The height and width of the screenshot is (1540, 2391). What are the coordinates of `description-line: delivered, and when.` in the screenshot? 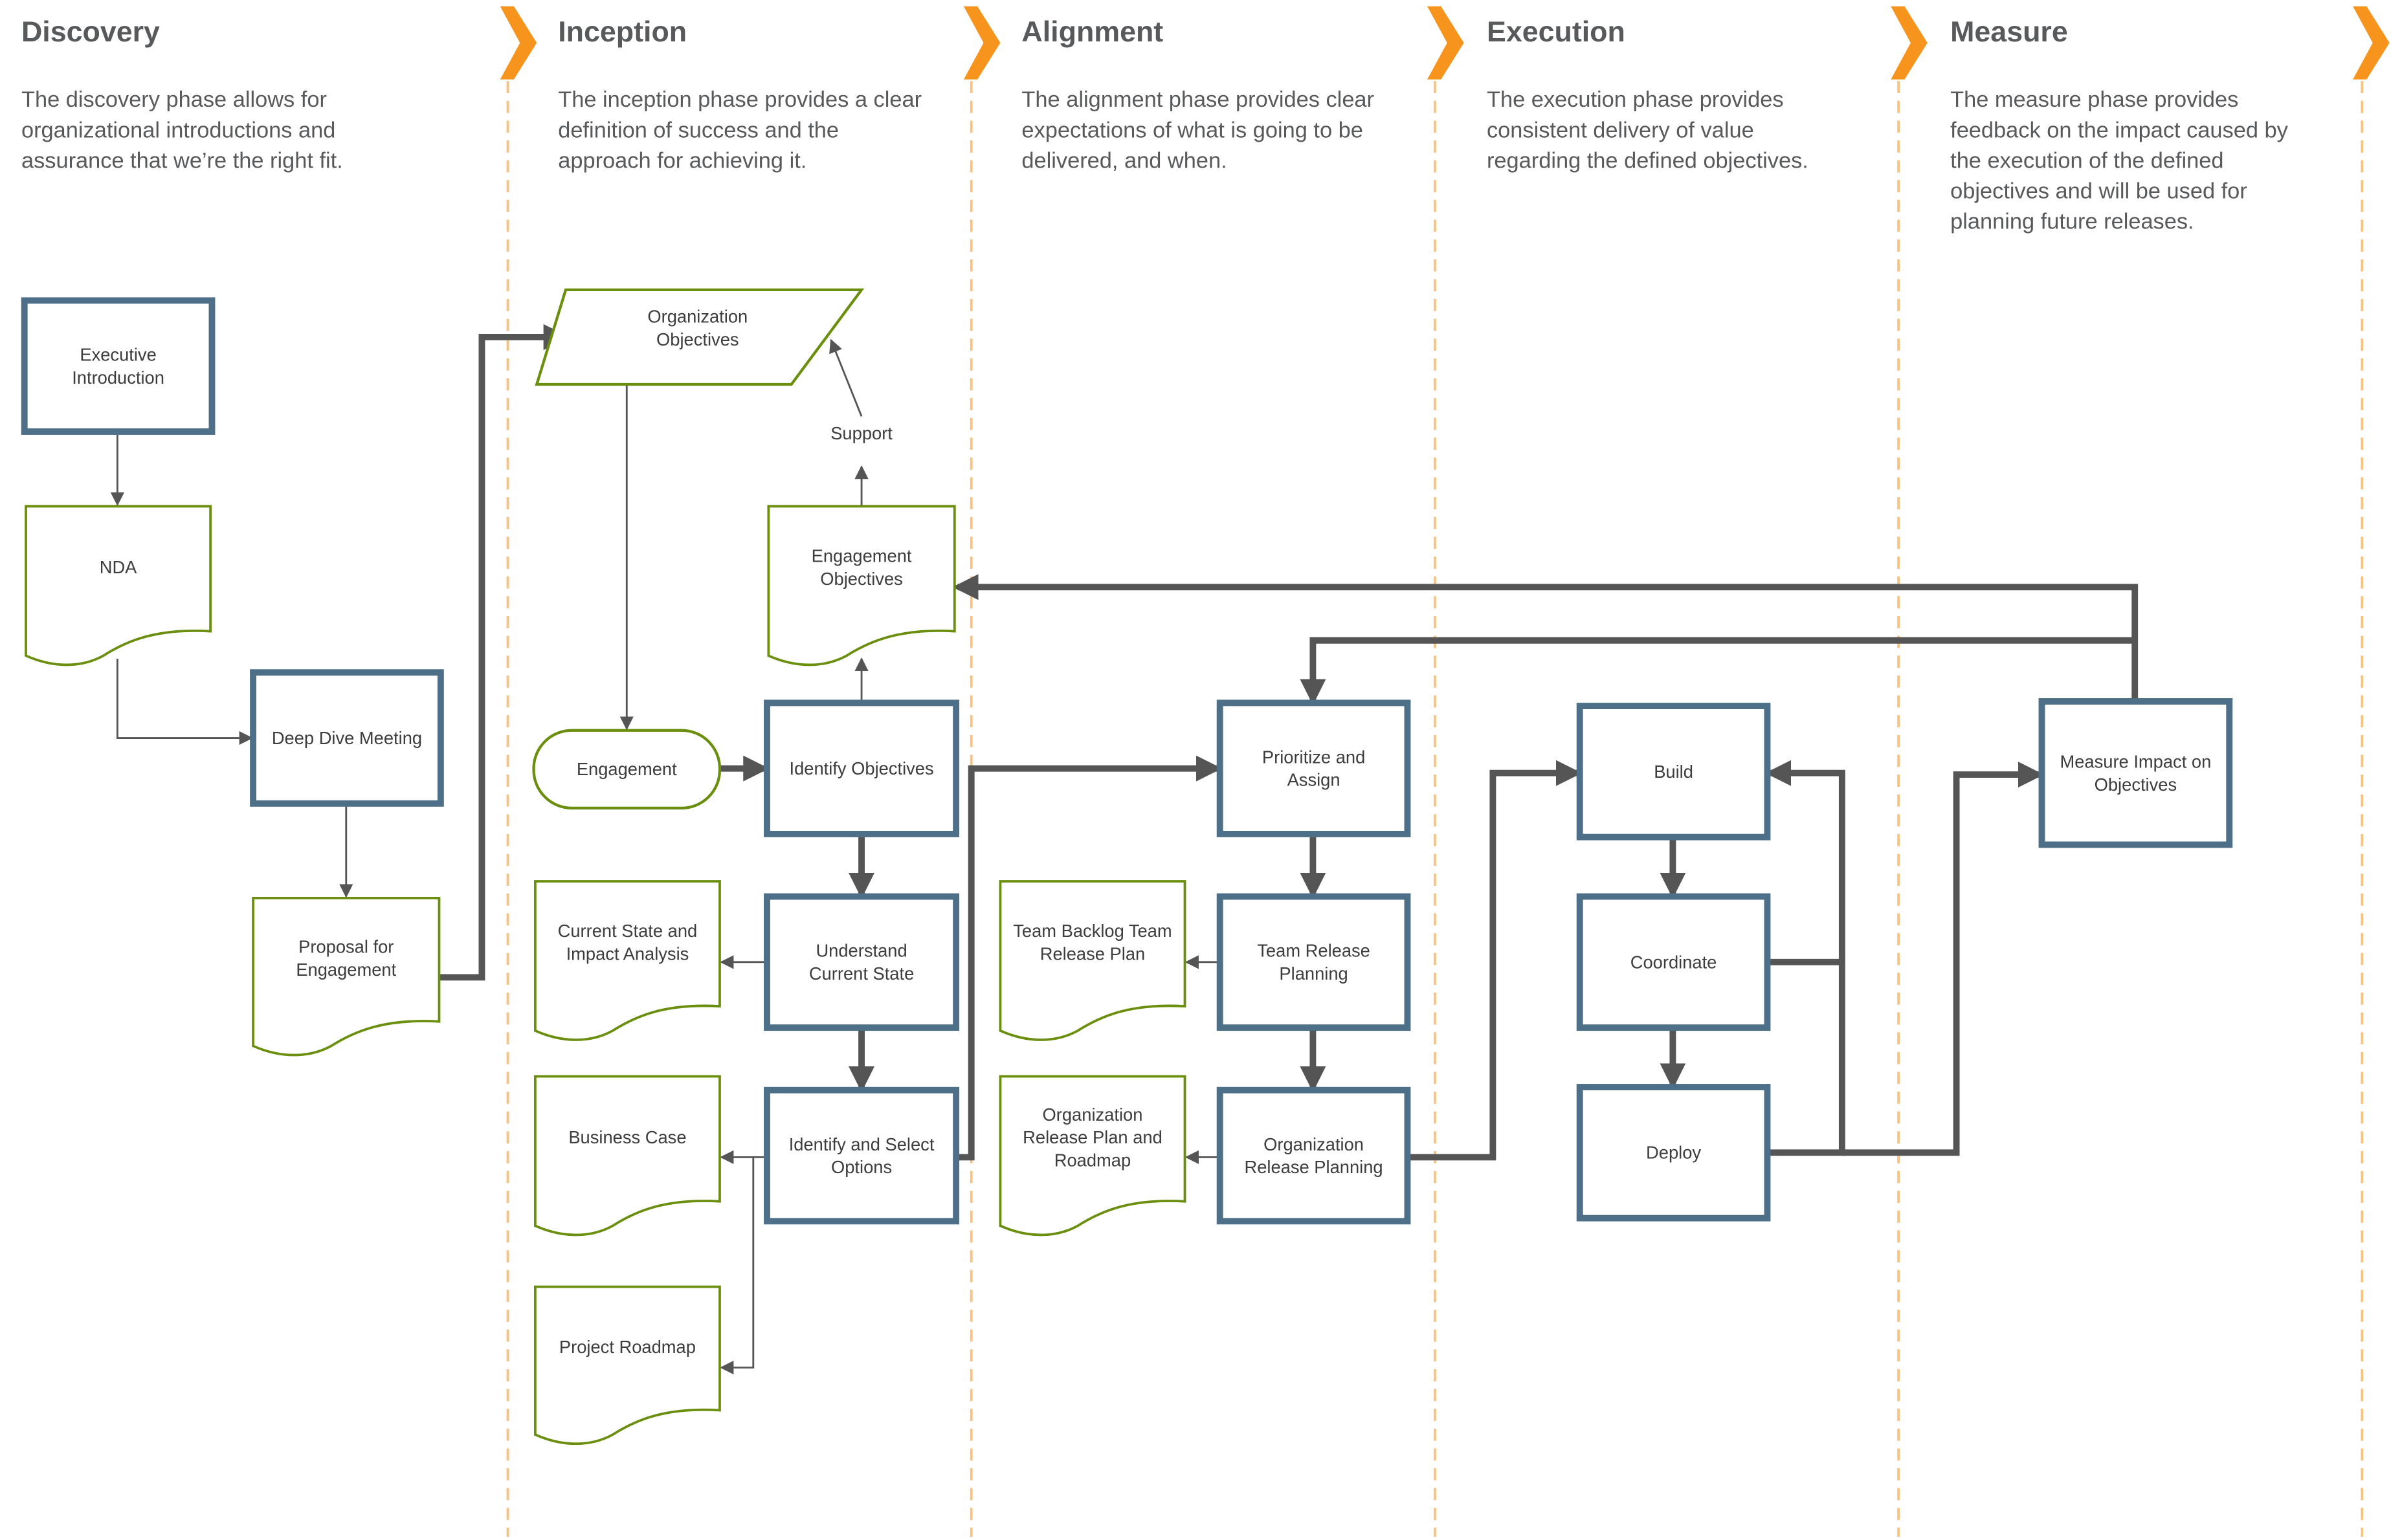 It's located at (1124, 160).